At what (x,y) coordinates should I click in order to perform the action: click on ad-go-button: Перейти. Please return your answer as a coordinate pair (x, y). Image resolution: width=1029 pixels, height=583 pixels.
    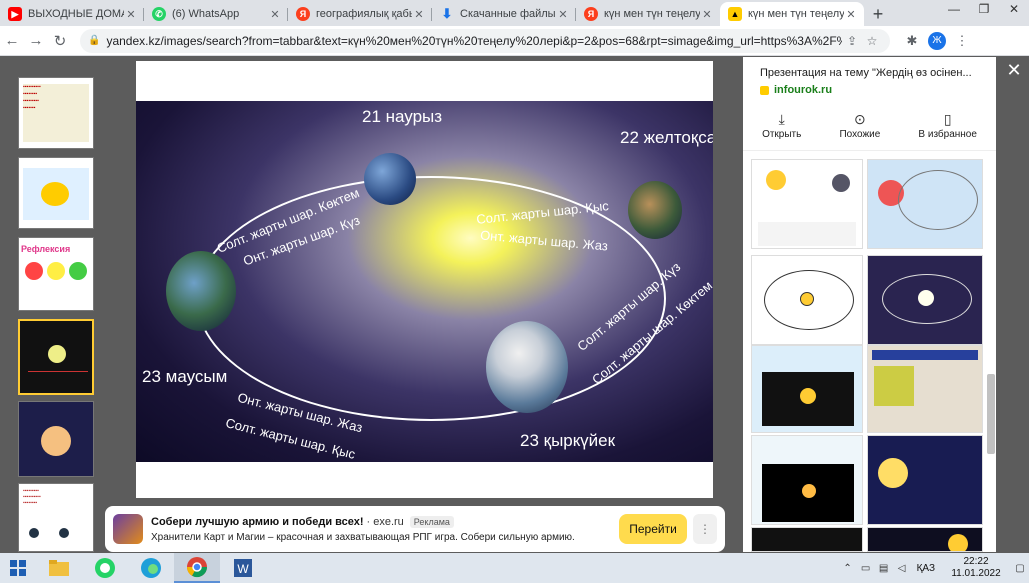
    Looking at the image, I should click on (653, 529).